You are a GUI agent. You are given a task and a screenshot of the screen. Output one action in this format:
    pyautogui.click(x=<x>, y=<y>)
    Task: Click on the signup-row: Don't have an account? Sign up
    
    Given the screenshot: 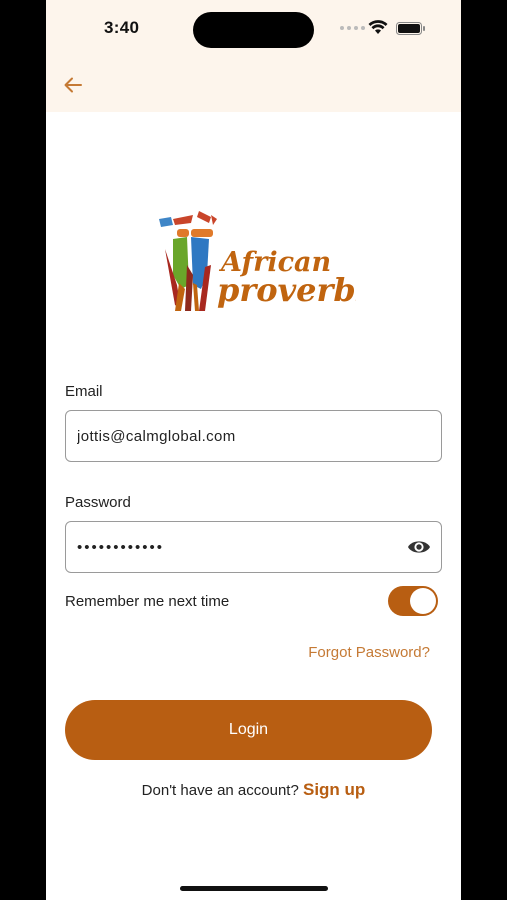 What is the action you would take?
    pyautogui.click(x=253, y=790)
    